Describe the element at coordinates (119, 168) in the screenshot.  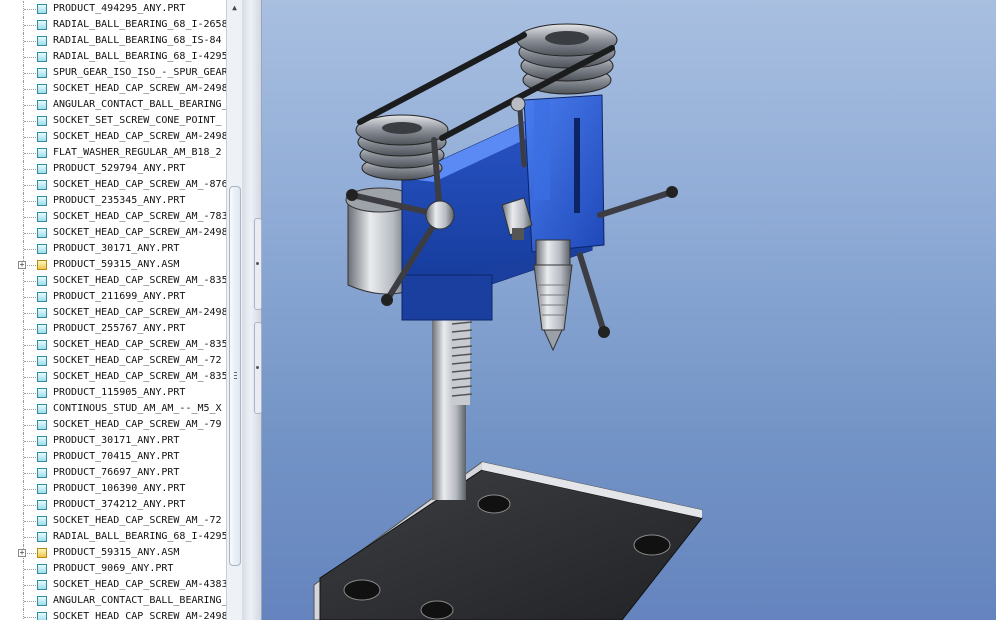
I see `tree-item-label: PRODUCT_529794_ANY.PRT` at that location.